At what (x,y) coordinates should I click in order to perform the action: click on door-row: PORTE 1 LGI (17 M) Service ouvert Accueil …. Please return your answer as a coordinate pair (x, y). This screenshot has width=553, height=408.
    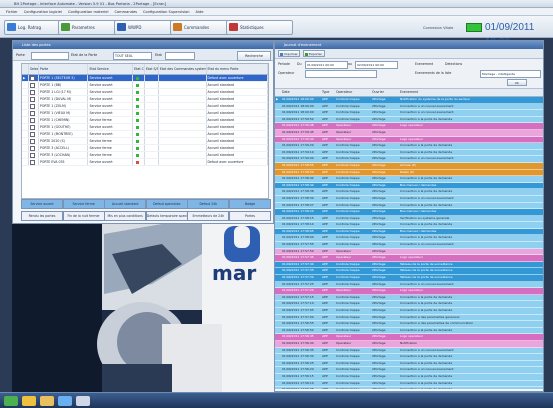
    Looking at the image, I should click on (145, 92).